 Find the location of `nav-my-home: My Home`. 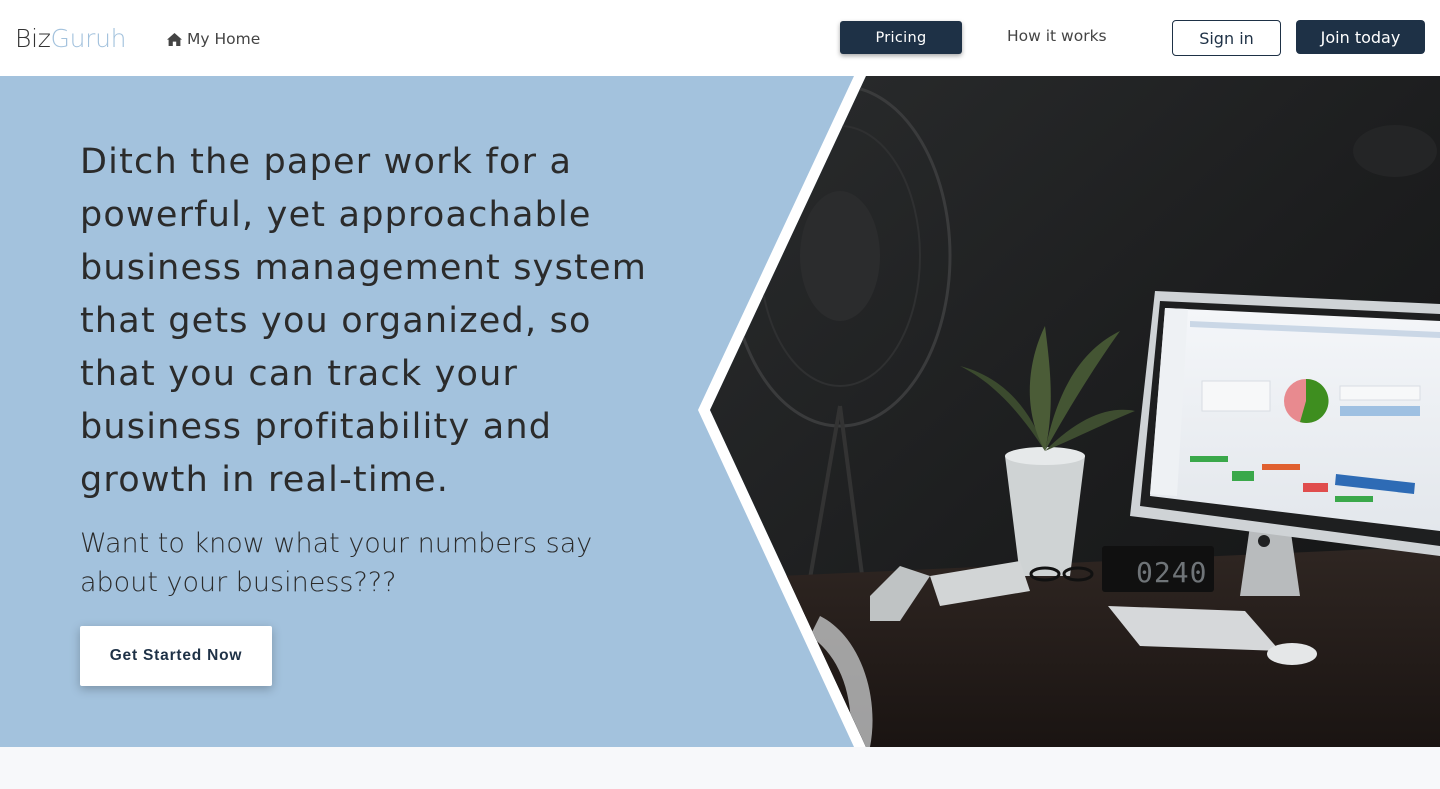

nav-my-home: My Home is located at coordinates (213, 39).